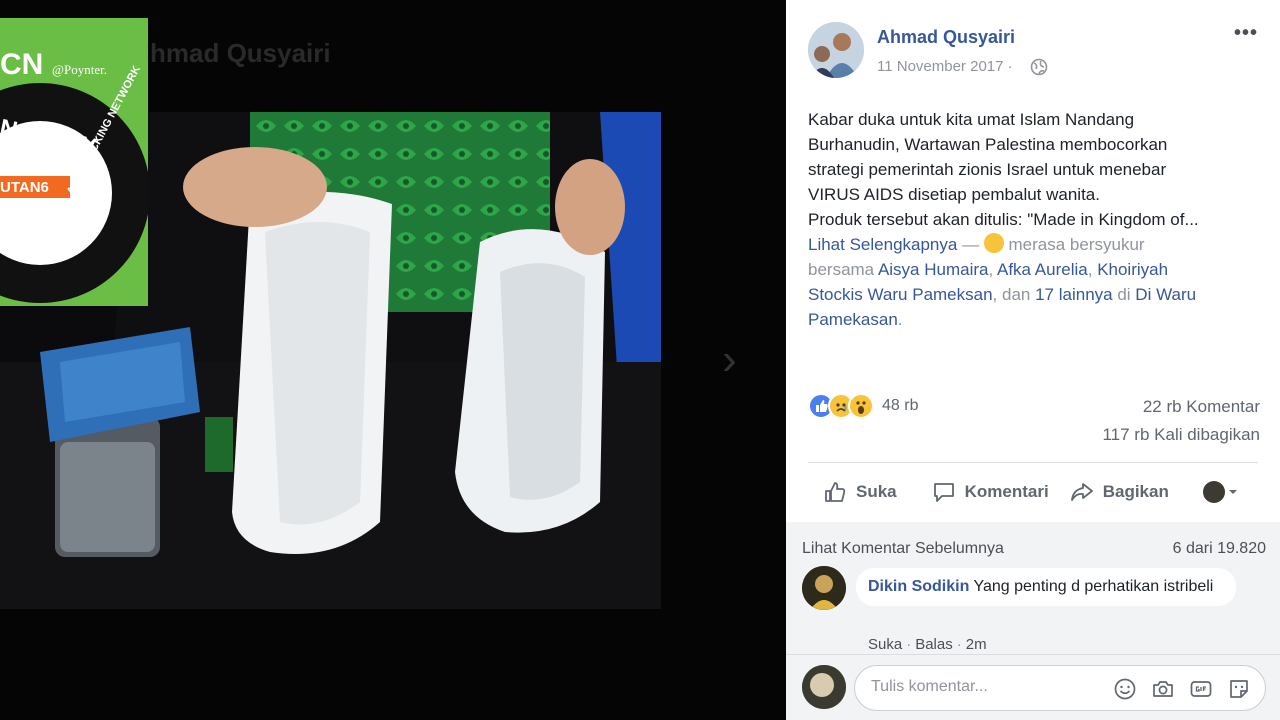 Image resolution: width=1280 pixels, height=720 pixels. I want to click on current-user-photo, so click(824, 687).